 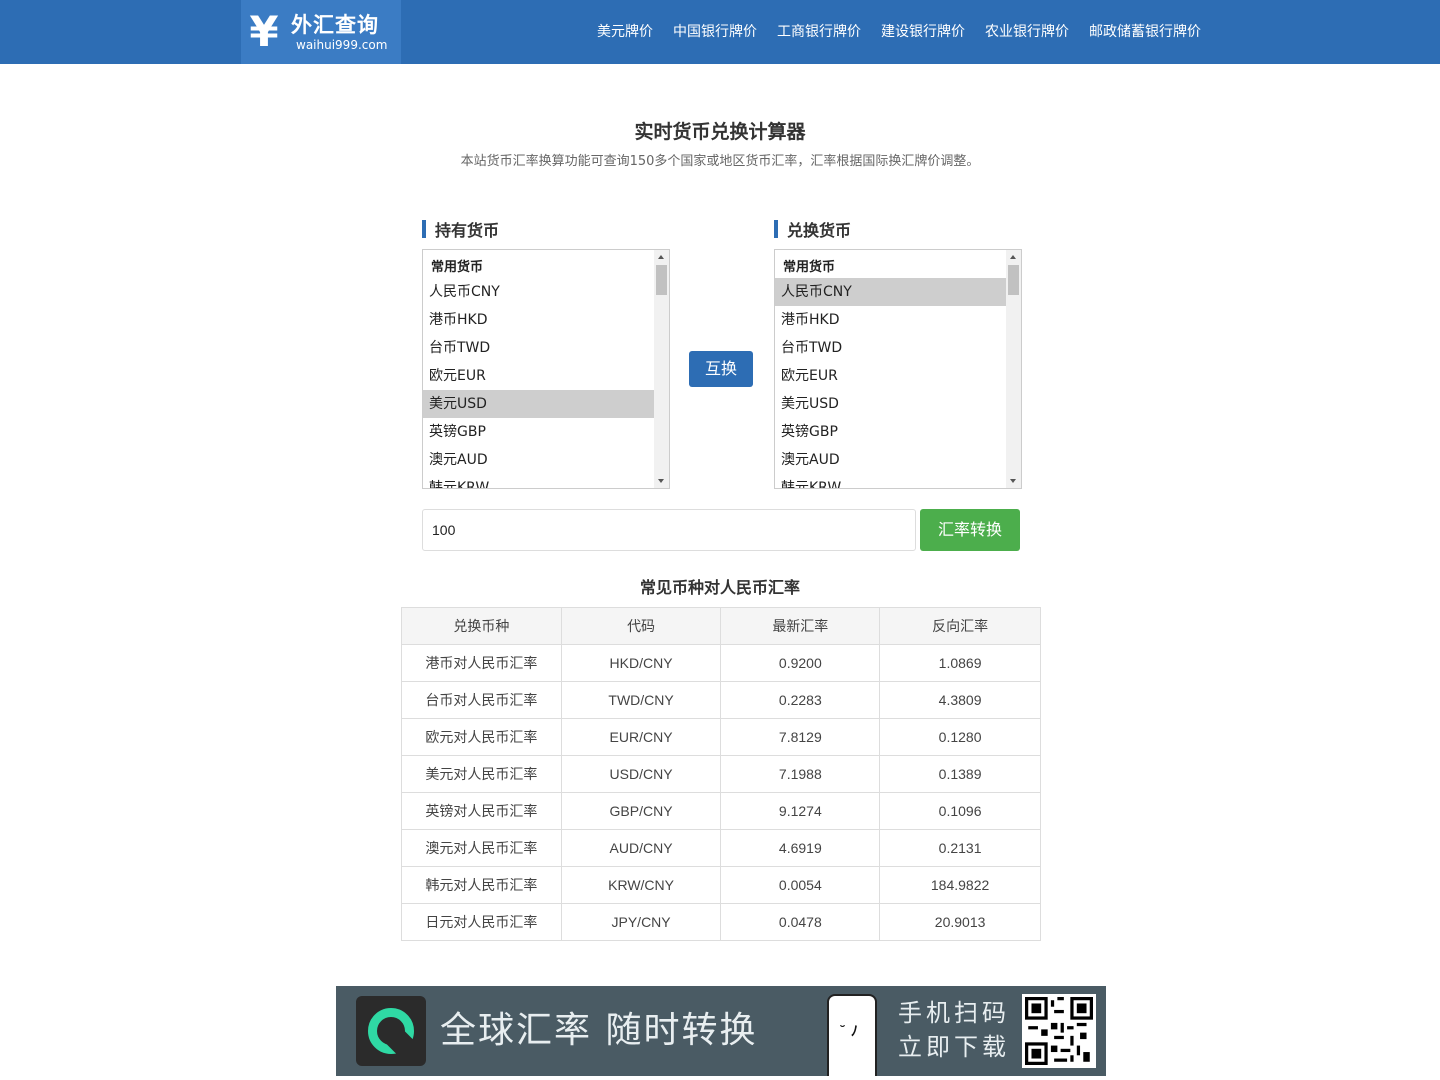 What do you see at coordinates (891, 460) in the screenshot?
I see `to-currency-option: 澳元AUD` at bounding box center [891, 460].